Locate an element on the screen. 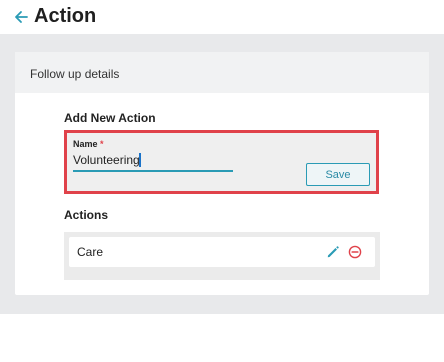  page-title: Action is located at coordinates (65, 16).